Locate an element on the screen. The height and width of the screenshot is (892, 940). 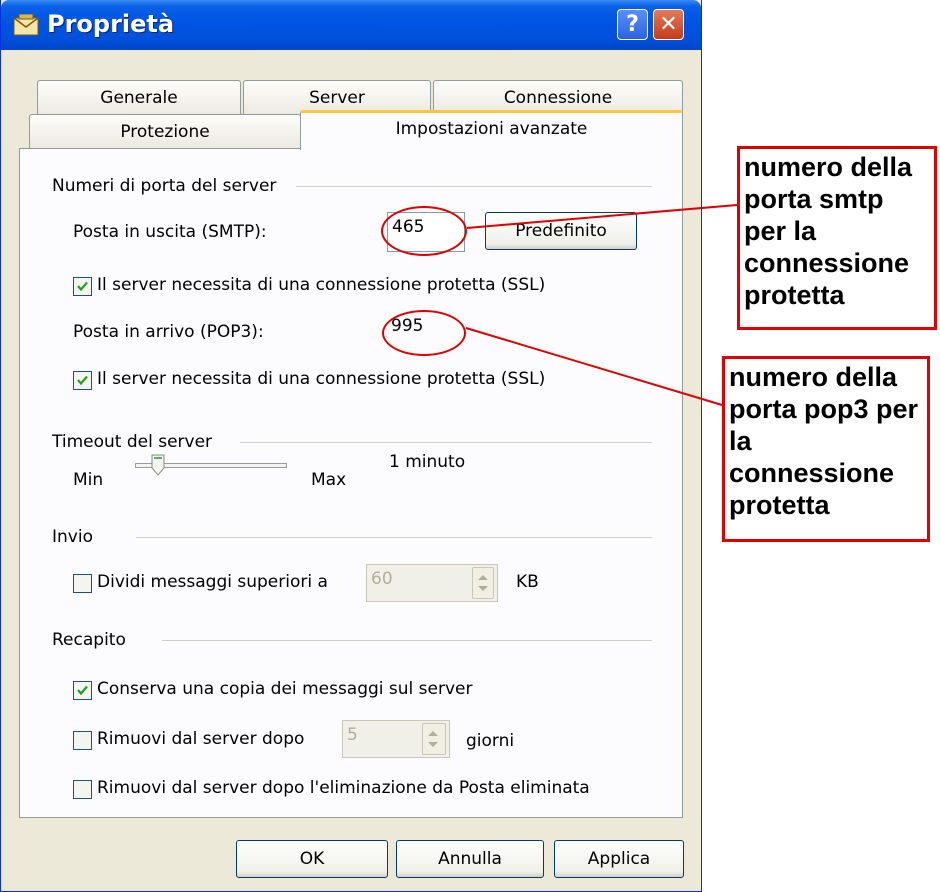
smtp-connector-line is located at coordinates (602, 216).